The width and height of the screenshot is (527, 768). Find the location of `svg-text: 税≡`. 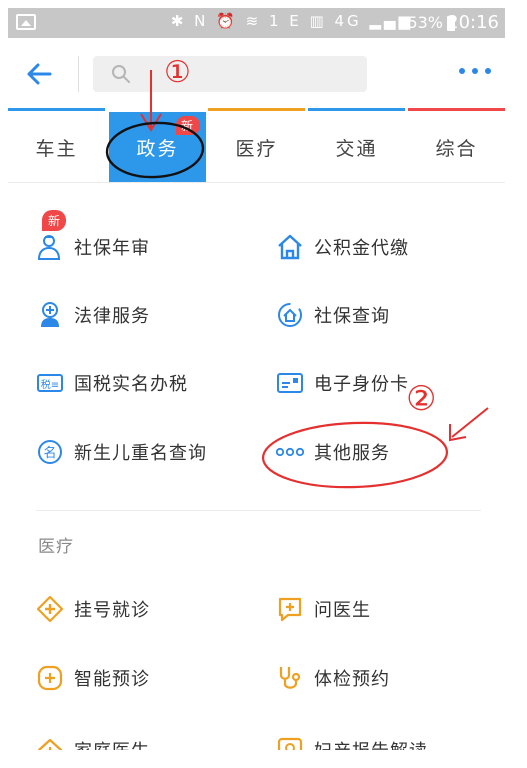

svg-text: 税≡ is located at coordinates (50, 384).